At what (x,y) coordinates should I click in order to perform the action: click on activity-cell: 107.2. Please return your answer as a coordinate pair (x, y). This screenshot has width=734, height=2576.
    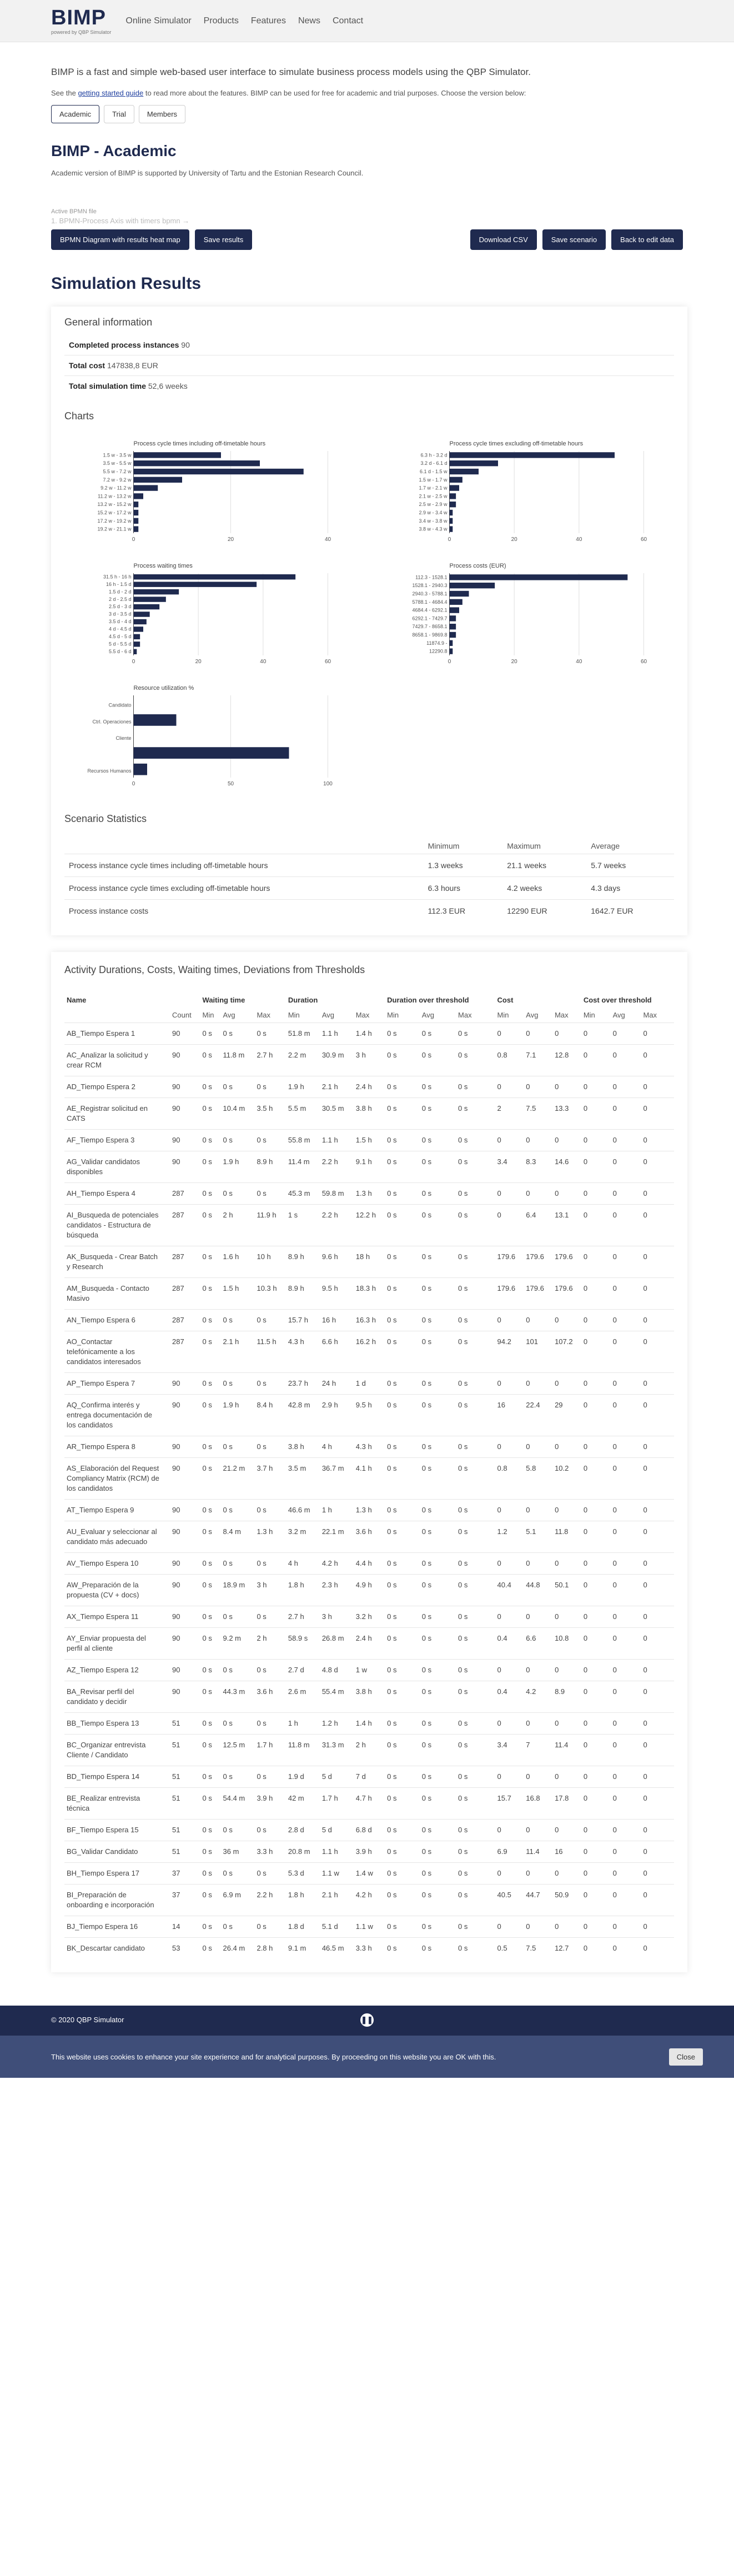
    Looking at the image, I should click on (566, 1352).